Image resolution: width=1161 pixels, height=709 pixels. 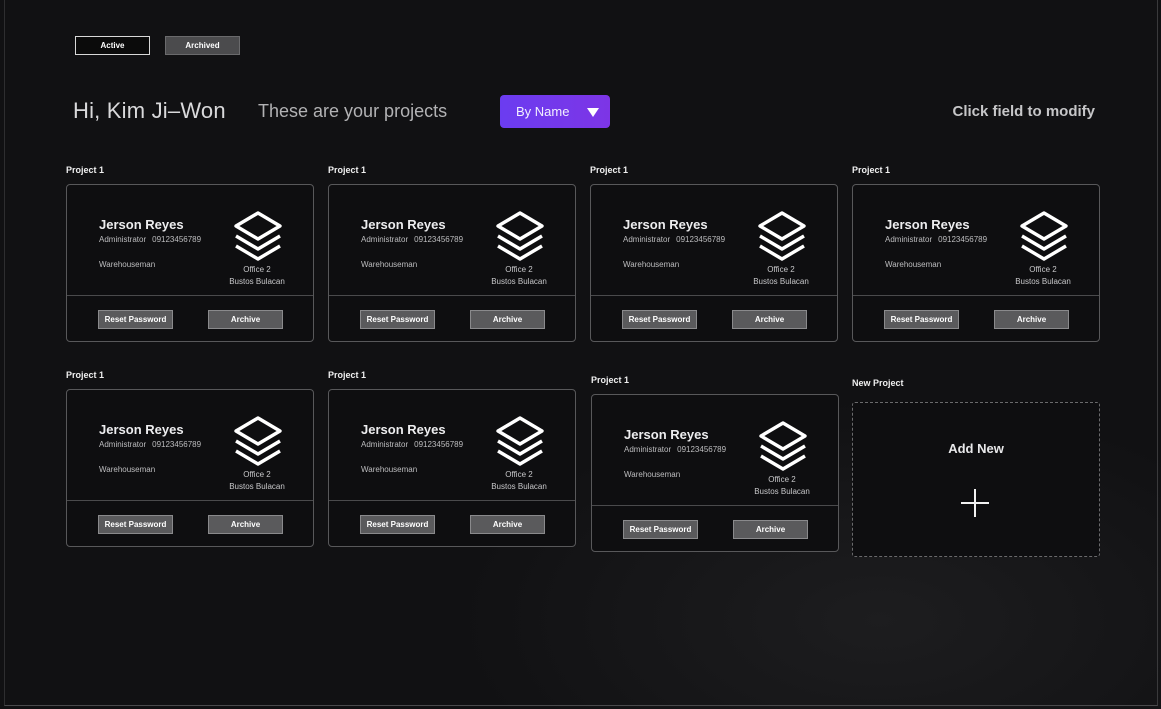 I want to click on modify-hint: Click field to modify, so click(x=1023, y=111).